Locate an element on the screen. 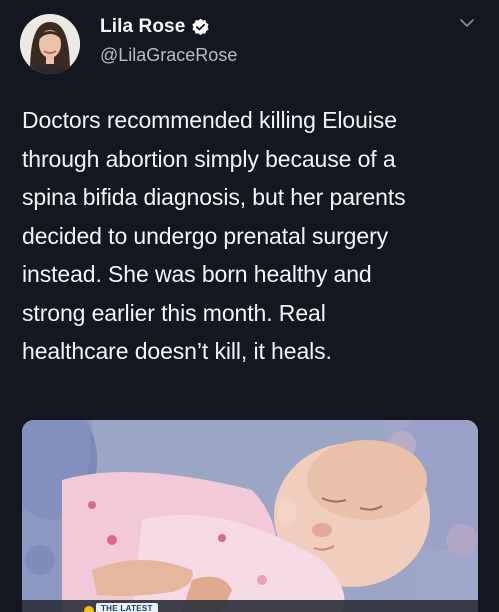  verified-badge-icon is located at coordinates (200, 27).